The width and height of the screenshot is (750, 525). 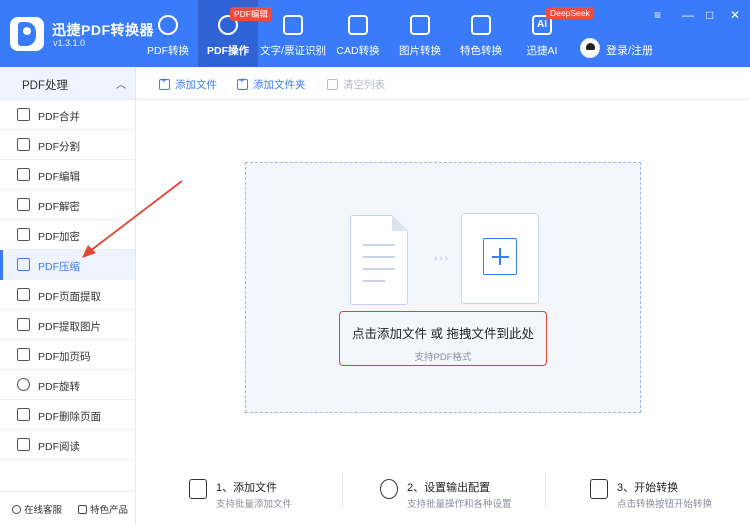 What do you see at coordinates (570, 13) in the screenshot?
I see `deepseek-badge: DeepSeek` at bounding box center [570, 13].